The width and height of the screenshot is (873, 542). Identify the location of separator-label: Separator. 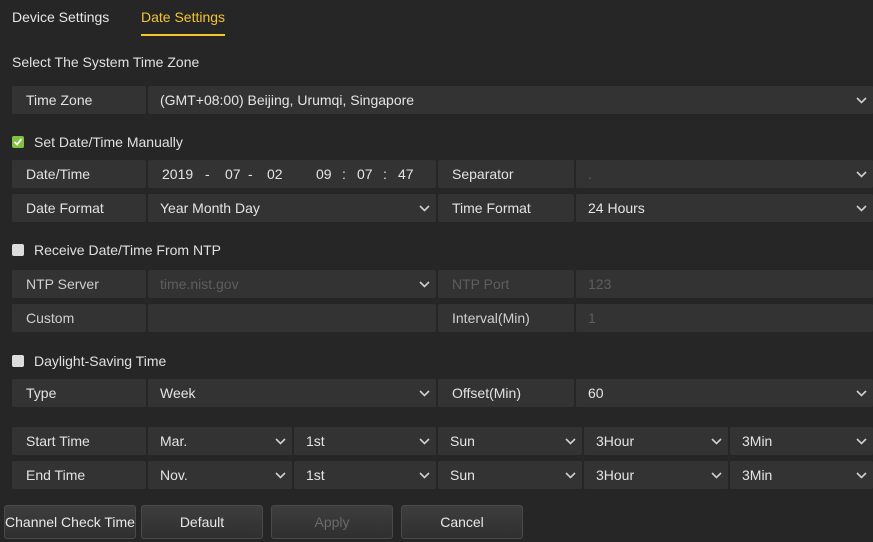
(506, 174).